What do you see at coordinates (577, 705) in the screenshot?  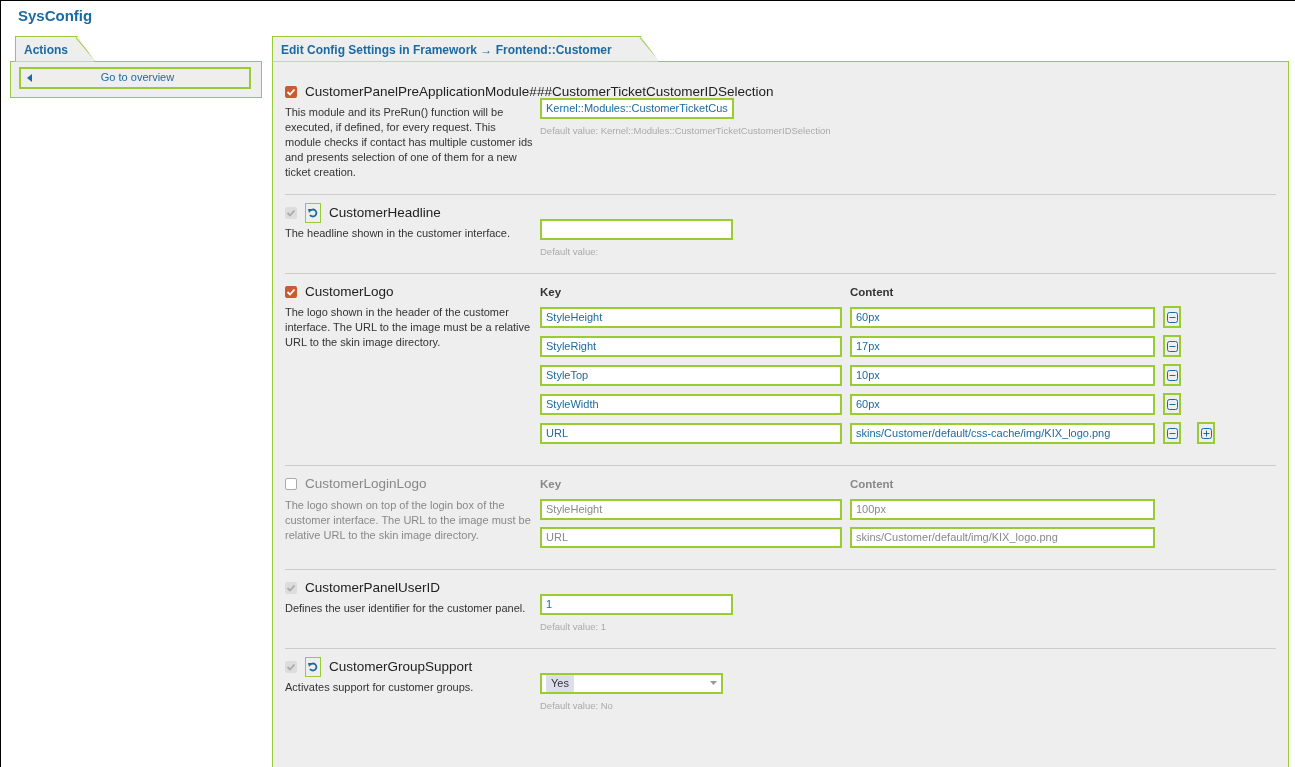 I see `default-value: Default value: No` at bounding box center [577, 705].